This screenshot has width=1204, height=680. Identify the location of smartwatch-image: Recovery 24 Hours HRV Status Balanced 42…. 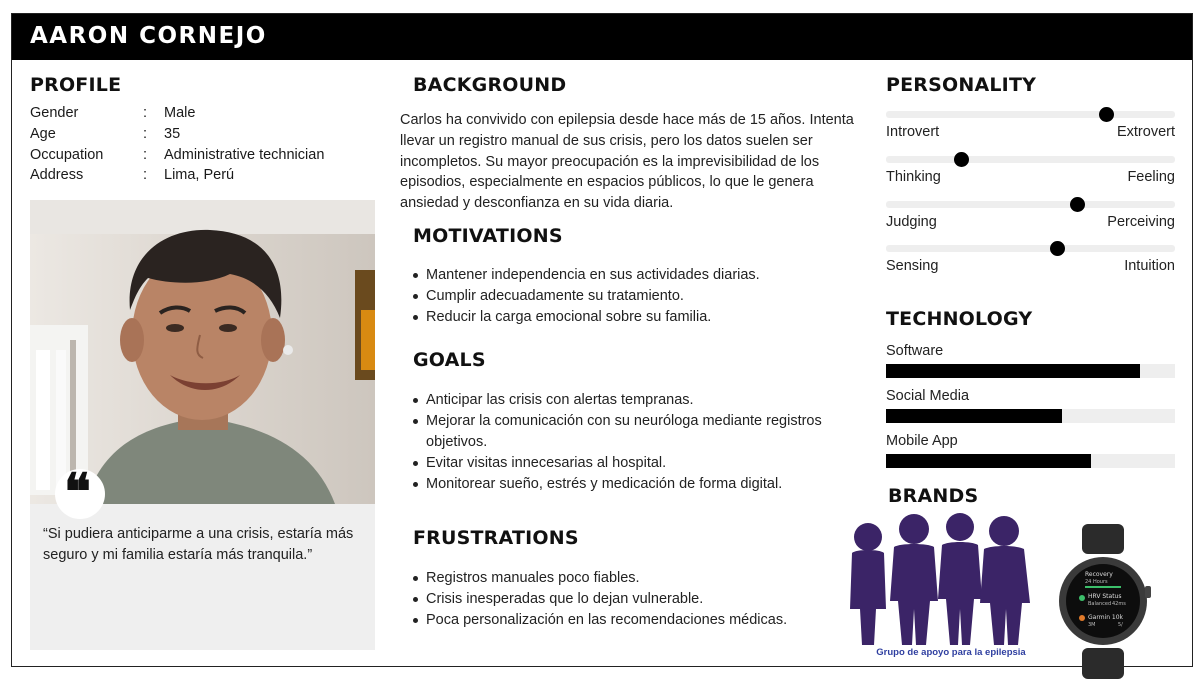
(1105, 601).